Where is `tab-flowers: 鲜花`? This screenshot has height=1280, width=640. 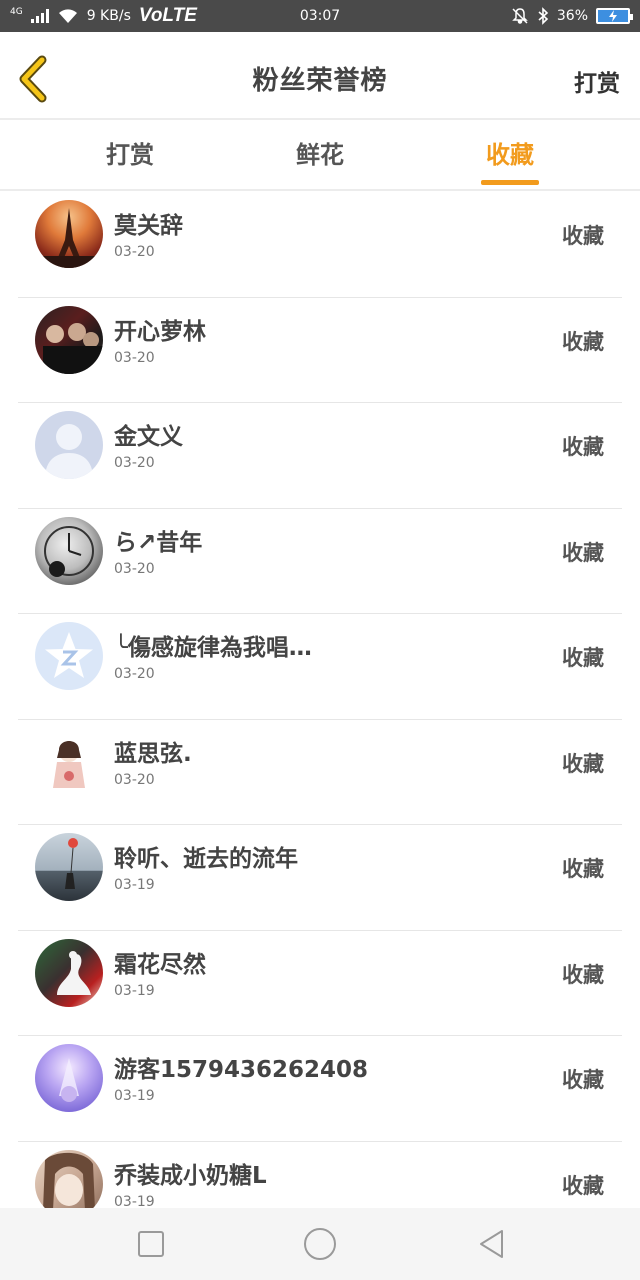 tab-flowers: 鲜花 is located at coordinates (320, 152).